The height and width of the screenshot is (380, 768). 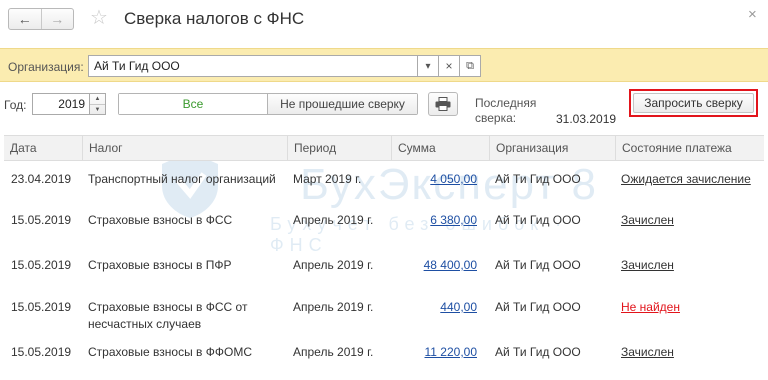 I want to click on clear-button: ×, so click(x=449, y=66).